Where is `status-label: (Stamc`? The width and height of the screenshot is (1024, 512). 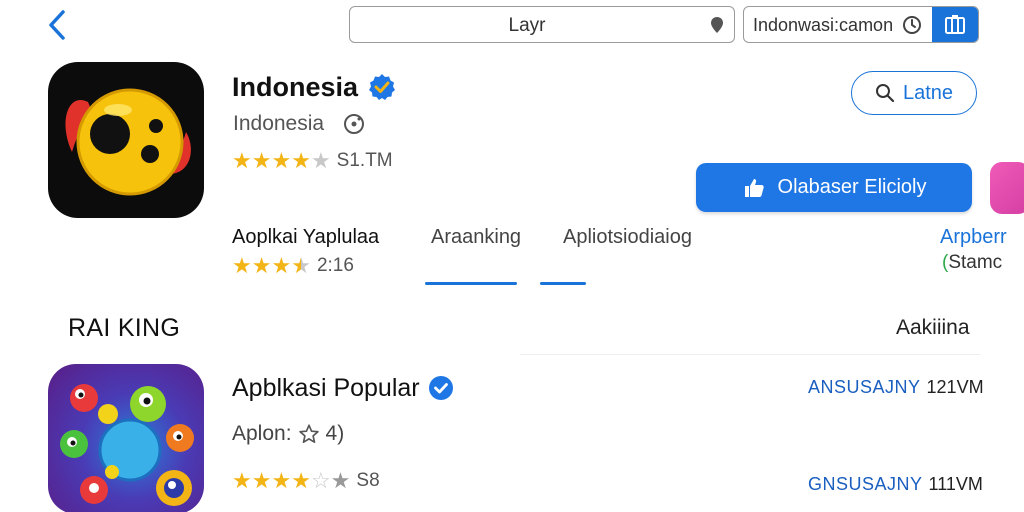 status-label: (Stamc is located at coordinates (972, 263).